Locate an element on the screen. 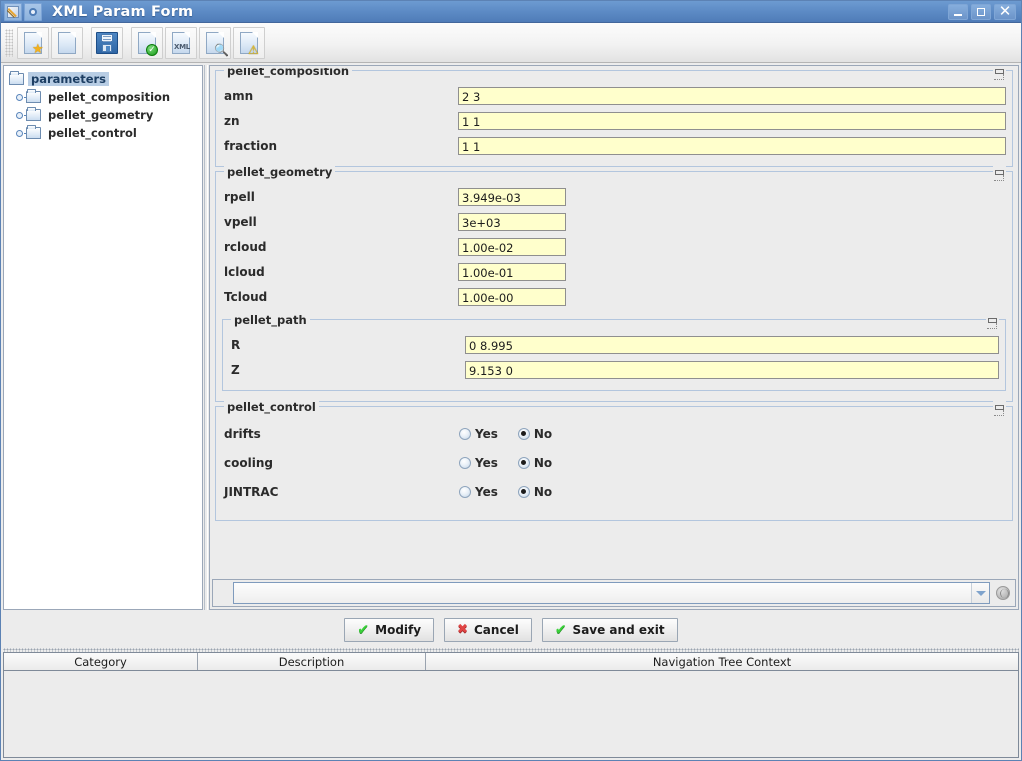 This screenshot has width=1022, height=761. minimize-button is located at coordinates (958, 11).